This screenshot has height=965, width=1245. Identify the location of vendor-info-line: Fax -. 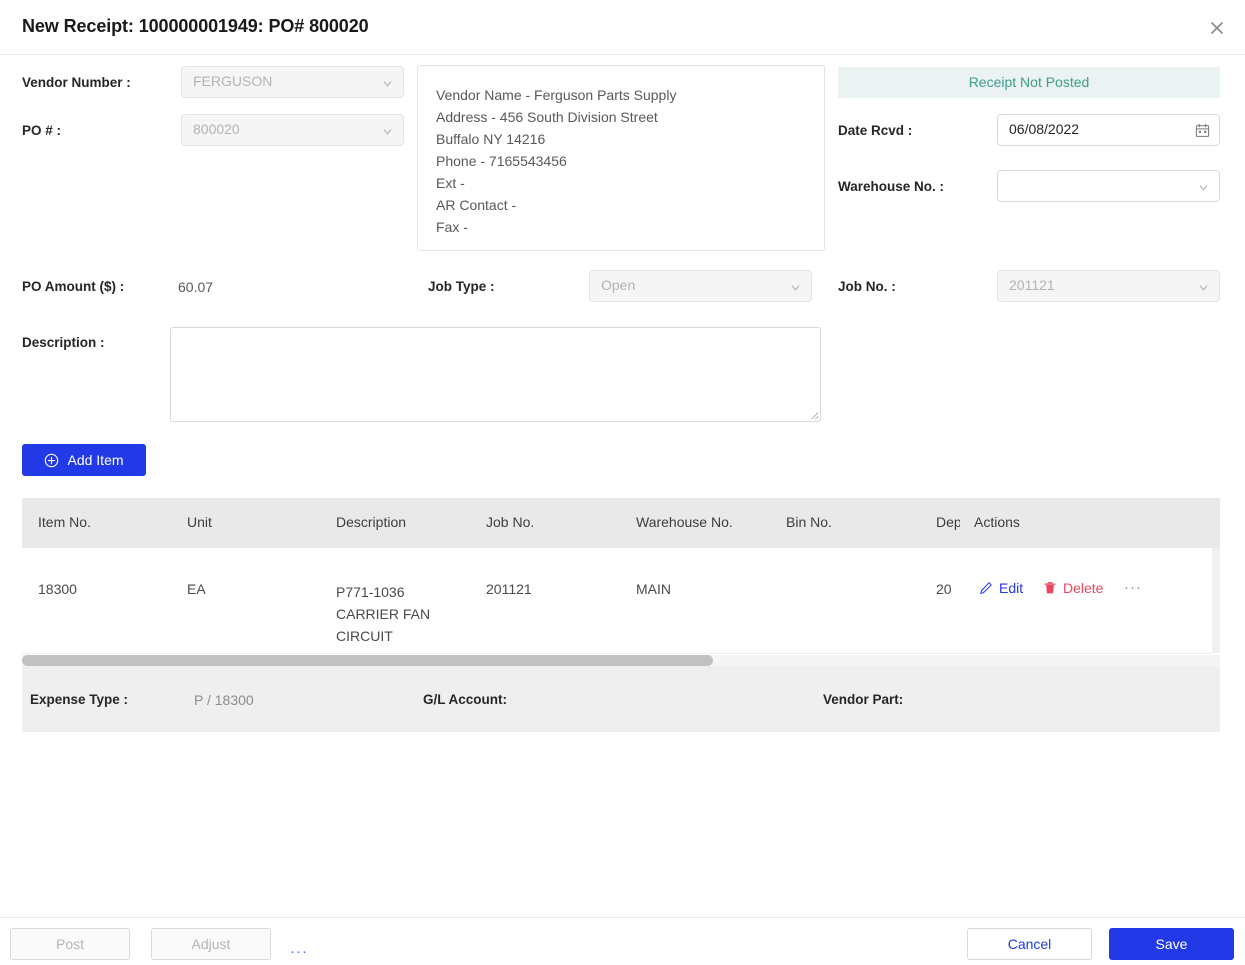
(452, 227).